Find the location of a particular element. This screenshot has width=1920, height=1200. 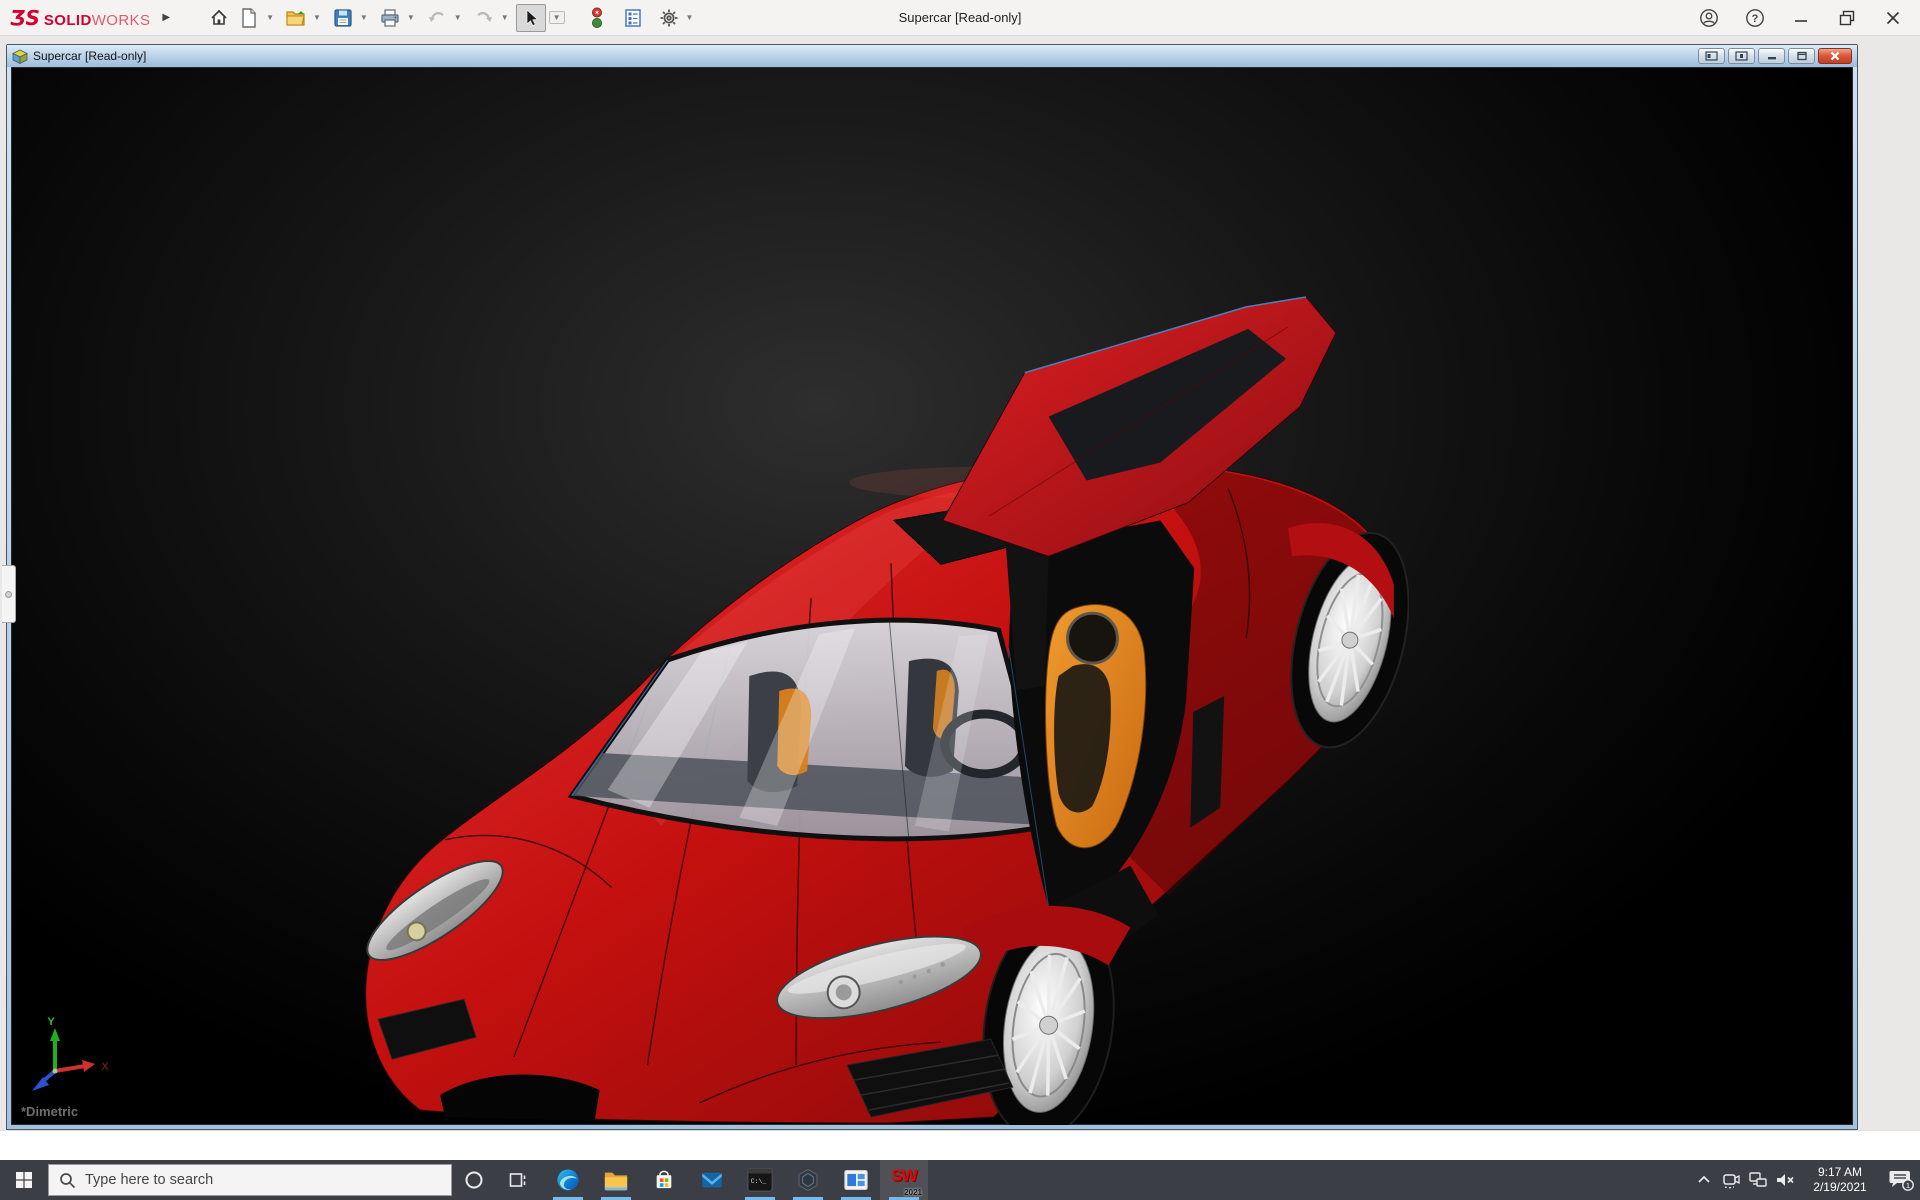

help-button: ? is located at coordinates (1755, 18).